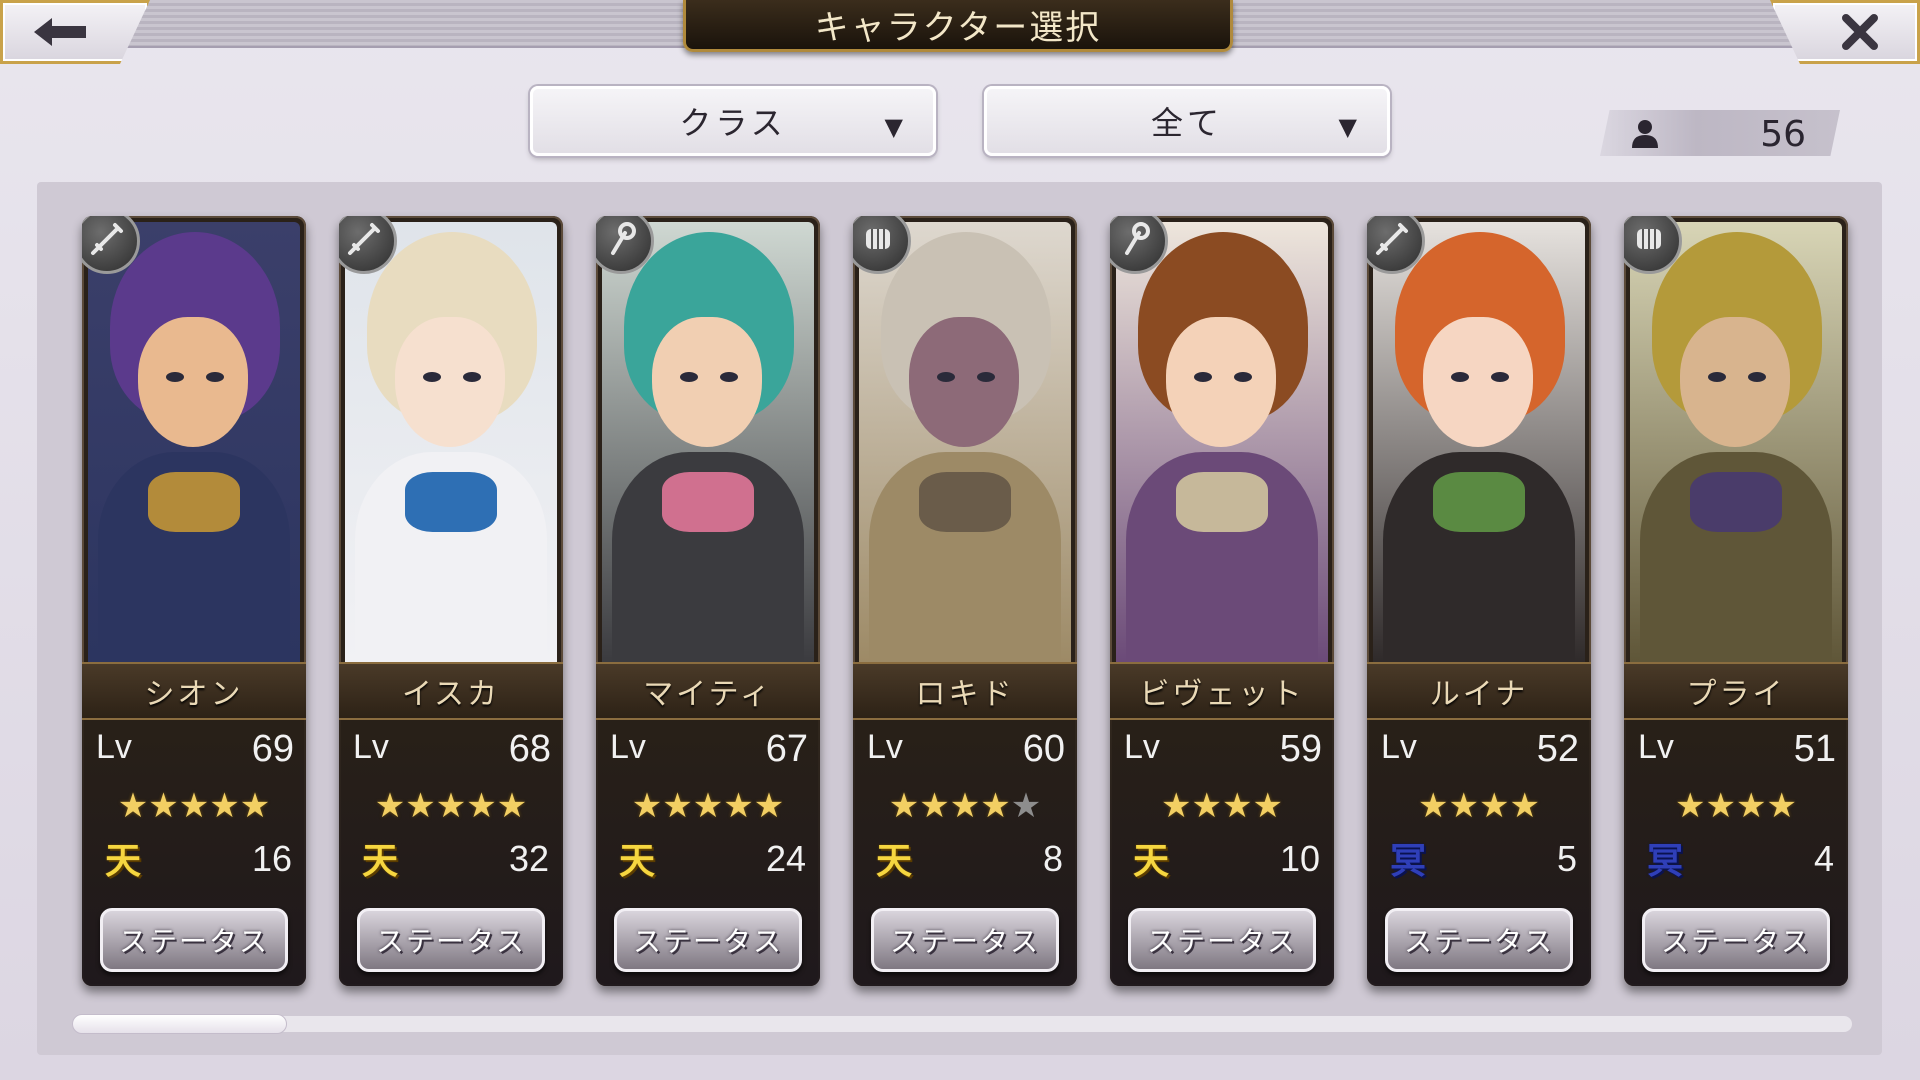  Describe the element at coordinates (528, 858) in the screenshot. I see `rank-value: 32` at that location.